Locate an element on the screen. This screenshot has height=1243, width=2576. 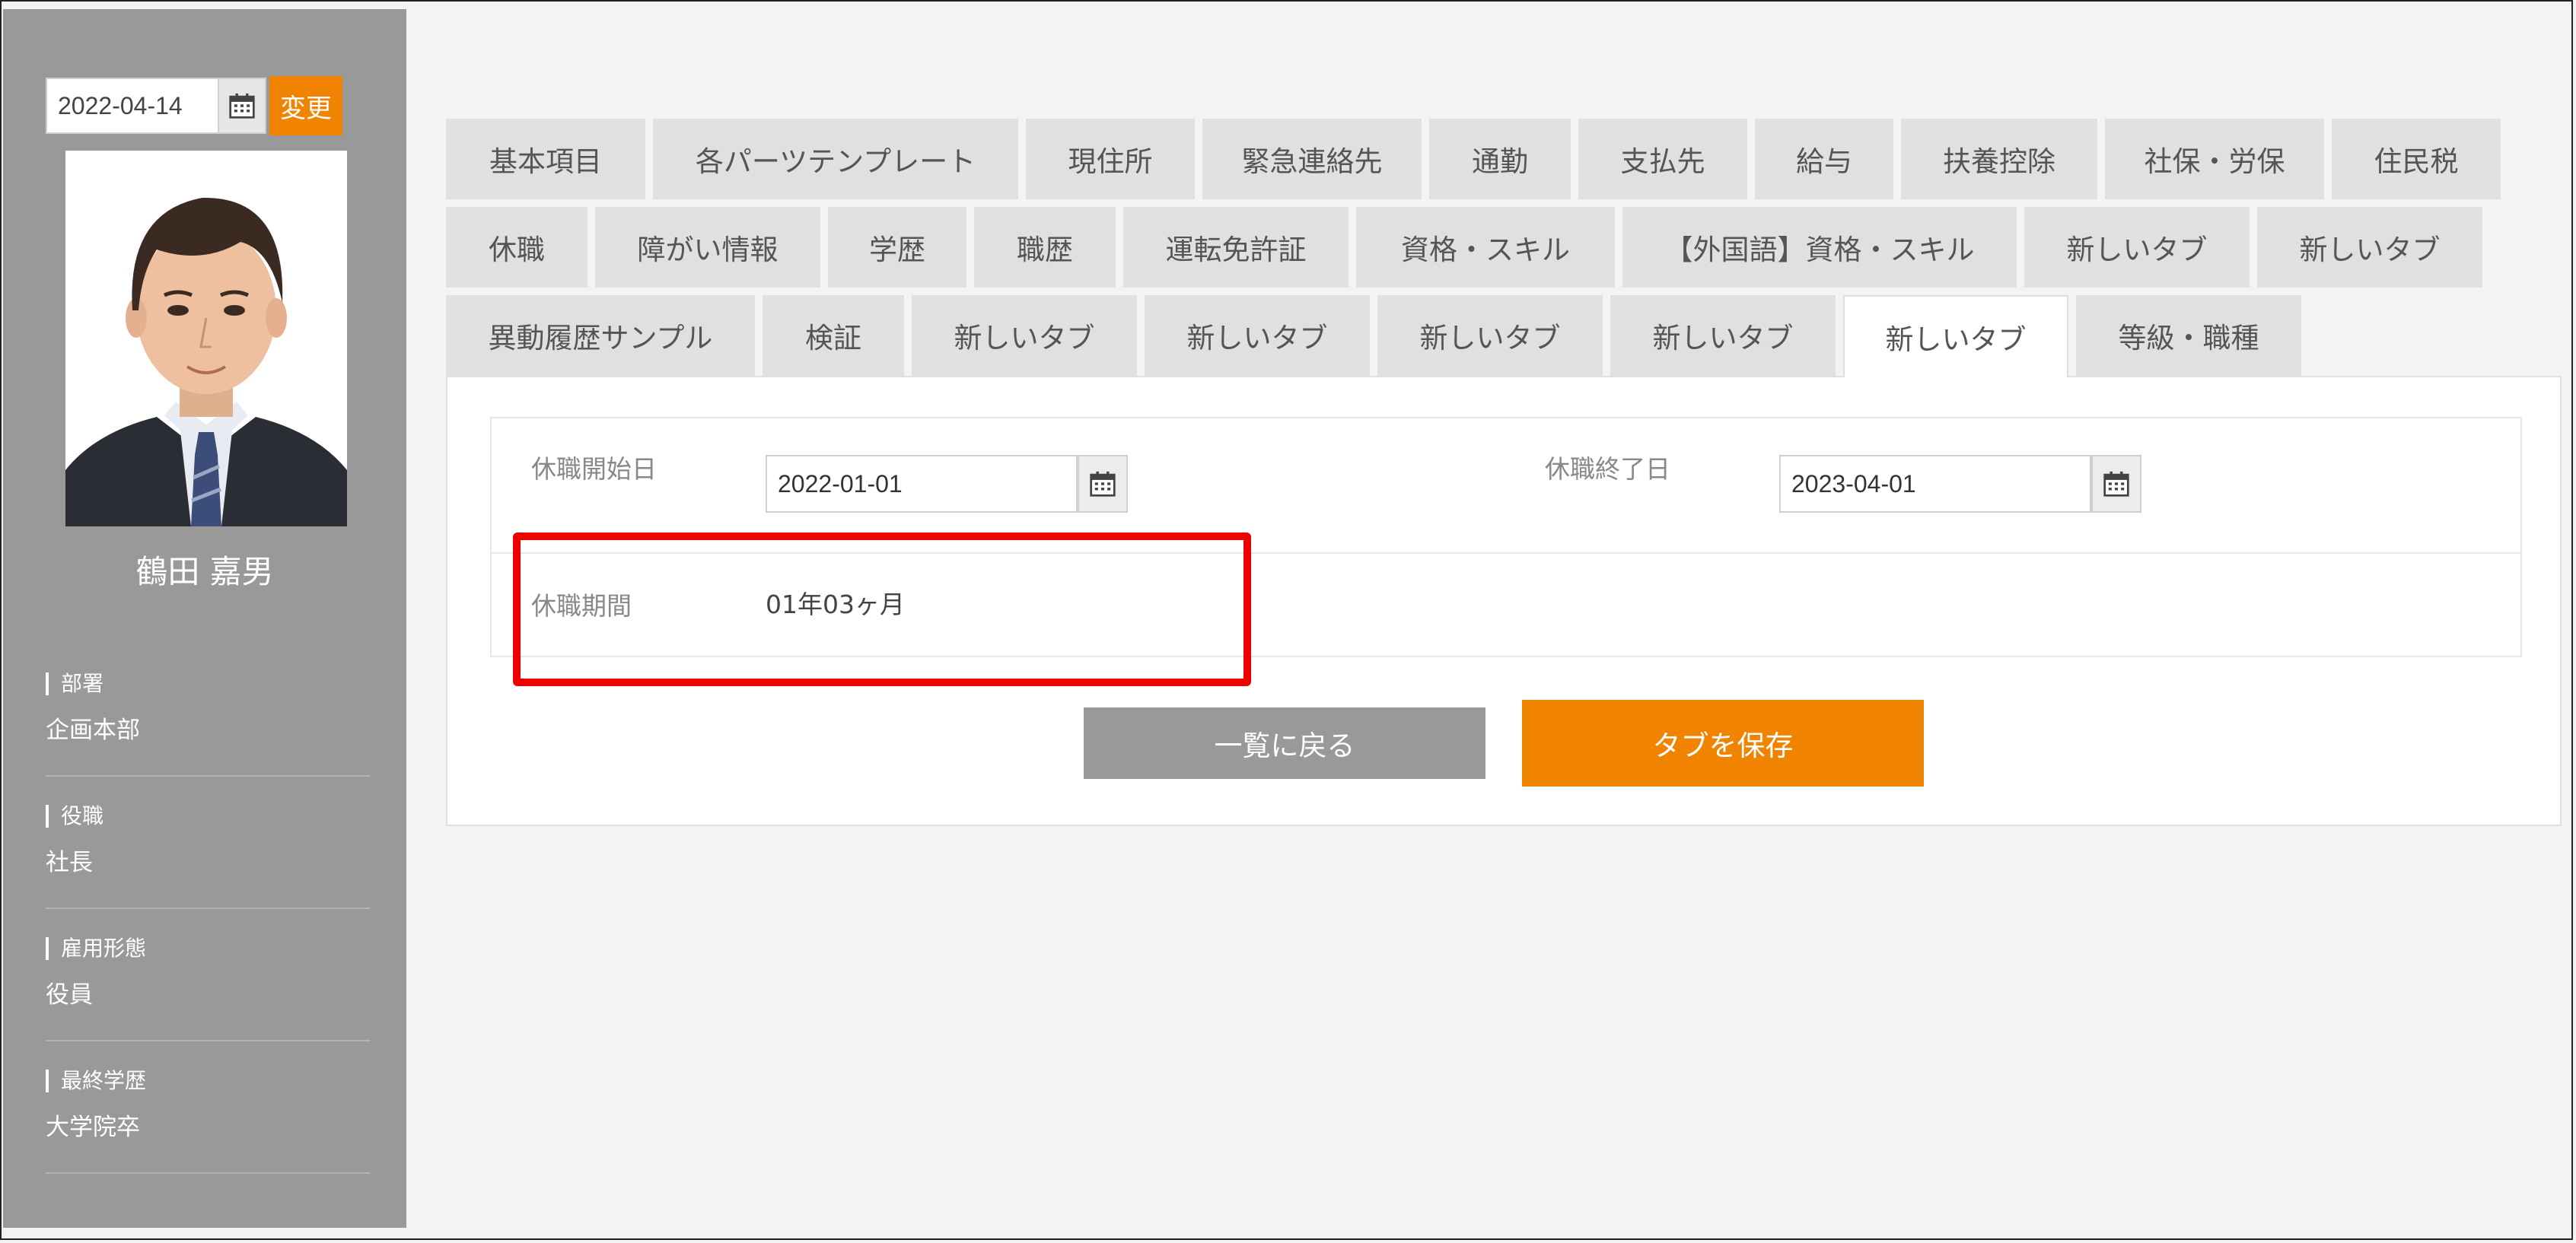
tab-transfer-history-sample: 異動履歴サンプル is located at coordinates (600, 335).